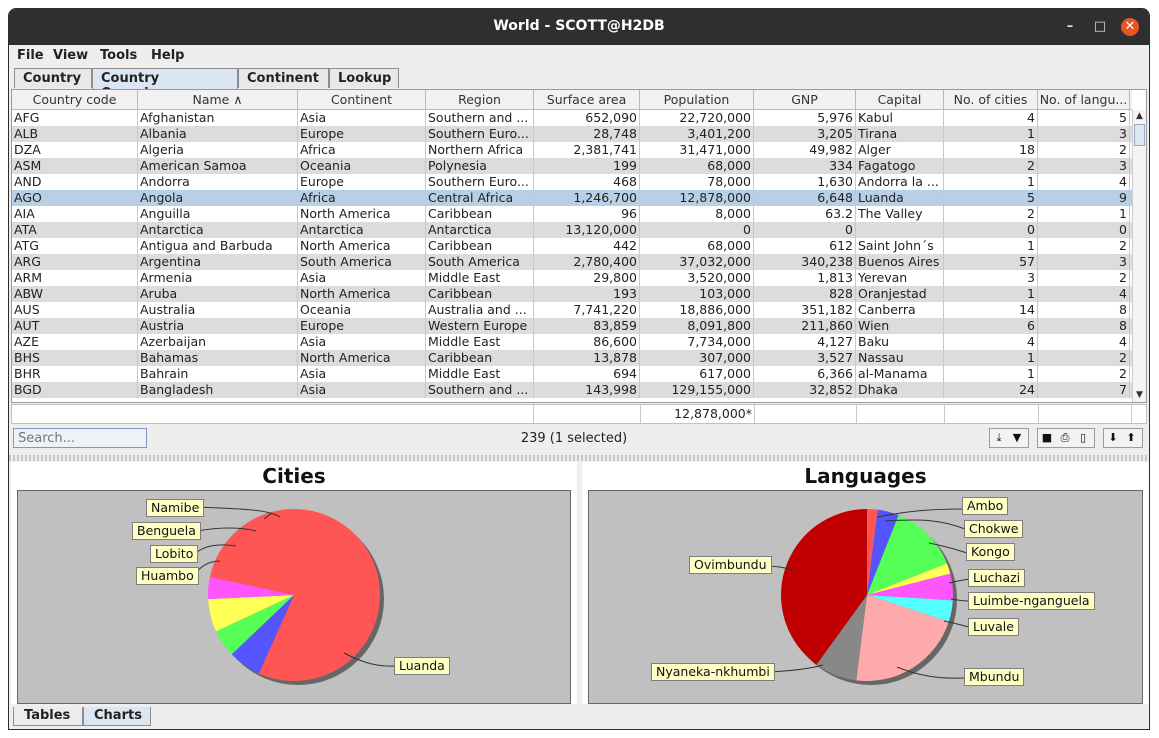  What do you see at coordinates (900, 390) in the screenshot?
I see `table-cell: Dhaka` at bounding box center [900, 390].